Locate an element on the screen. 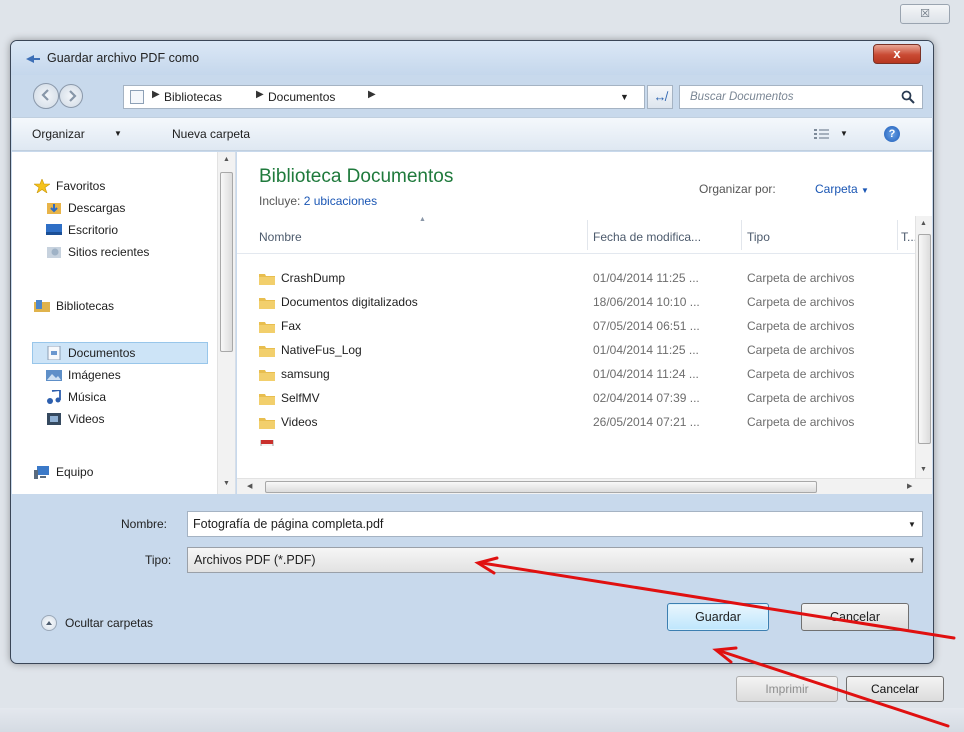 This screenshot has width=964, height=732. file-list-scrollbar: ▲ ▼ is located at coordinates (923, 347).